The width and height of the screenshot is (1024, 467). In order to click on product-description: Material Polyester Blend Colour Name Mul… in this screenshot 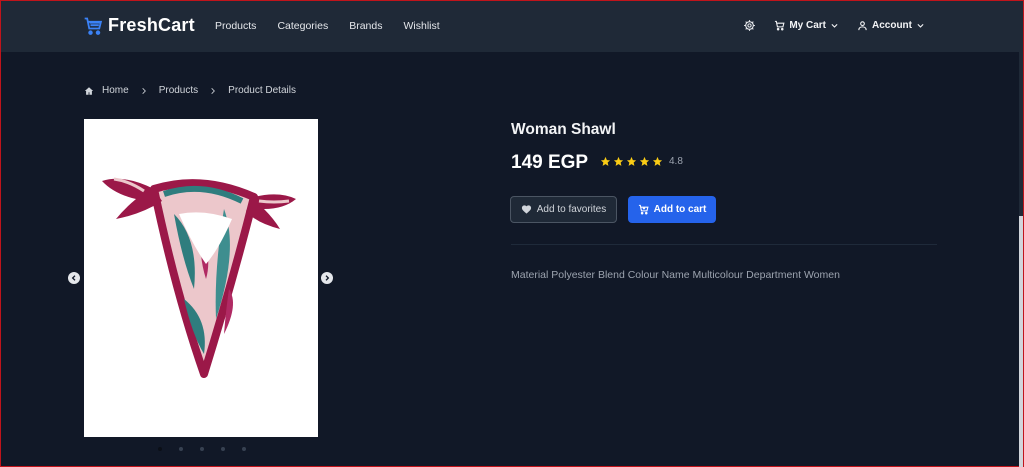, I will do `click(675, 275)`.